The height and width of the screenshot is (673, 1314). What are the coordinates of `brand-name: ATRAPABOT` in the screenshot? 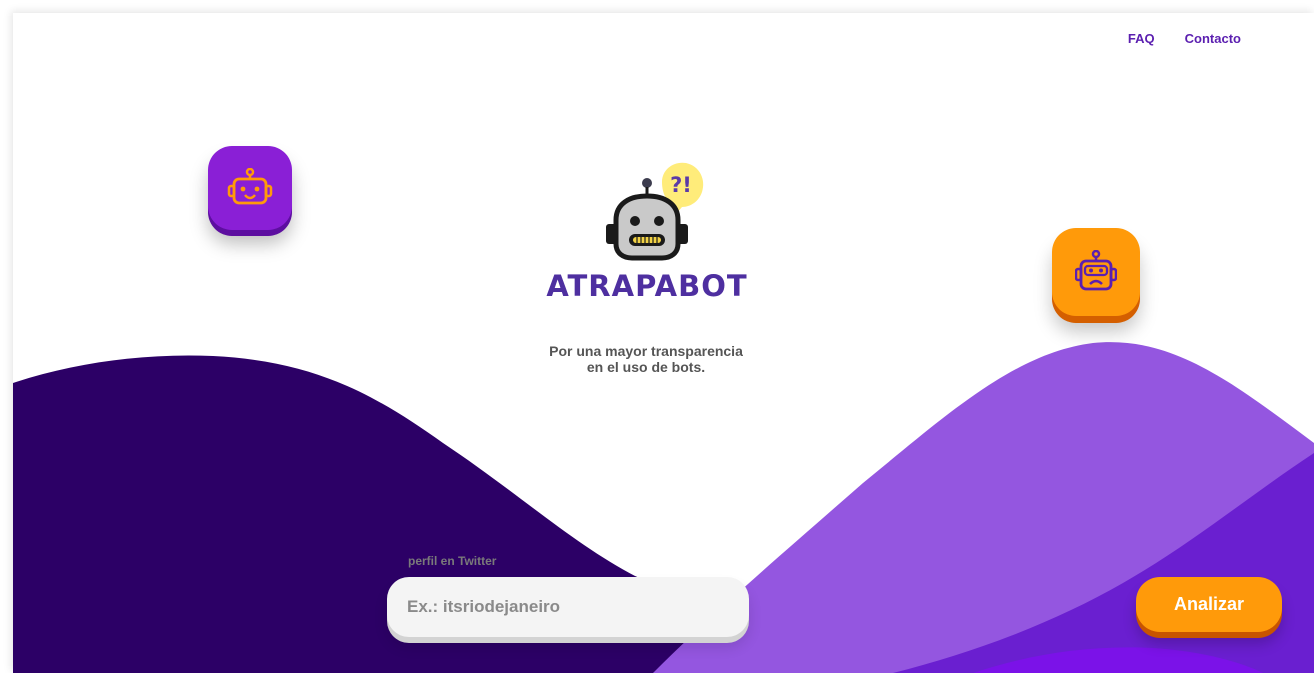 It's located at (647, 286).